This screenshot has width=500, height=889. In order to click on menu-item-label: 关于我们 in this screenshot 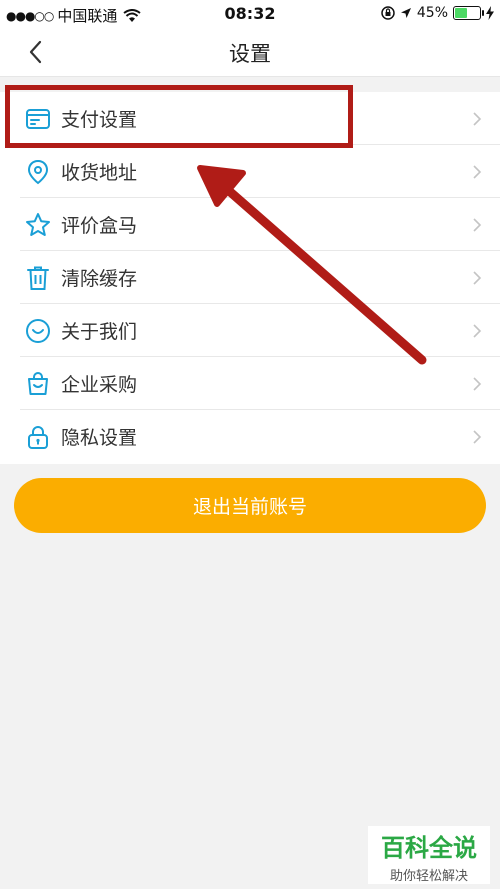, I will do `click(99, 332)`.